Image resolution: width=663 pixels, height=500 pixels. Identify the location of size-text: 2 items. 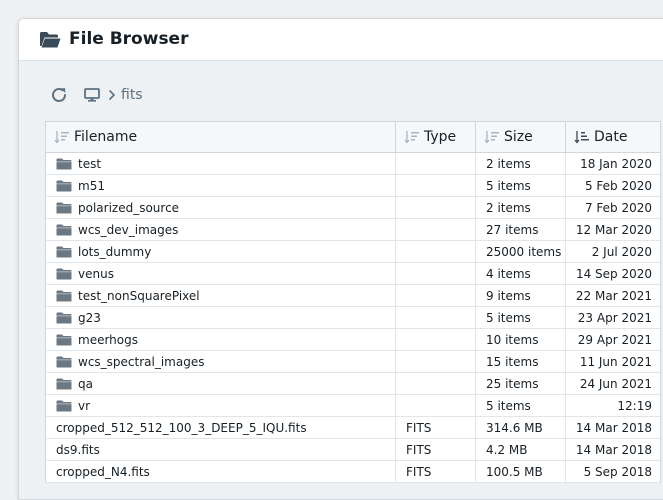
(508, 163).